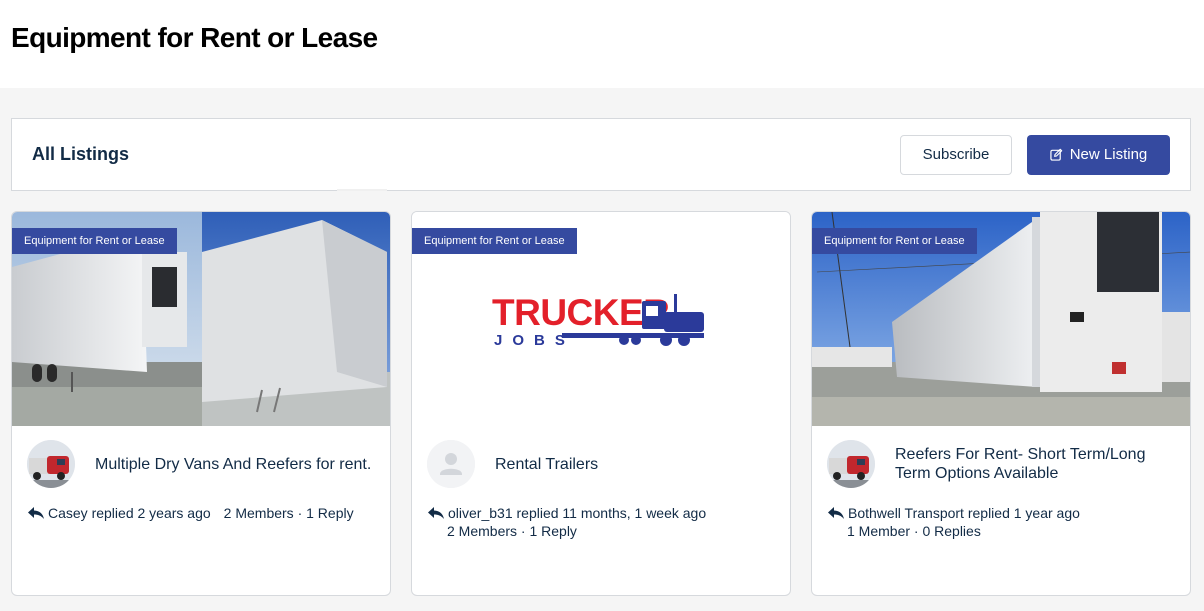  I want to click on listings-bar: All Listings Subscribe New Listing, so click(601, 154).